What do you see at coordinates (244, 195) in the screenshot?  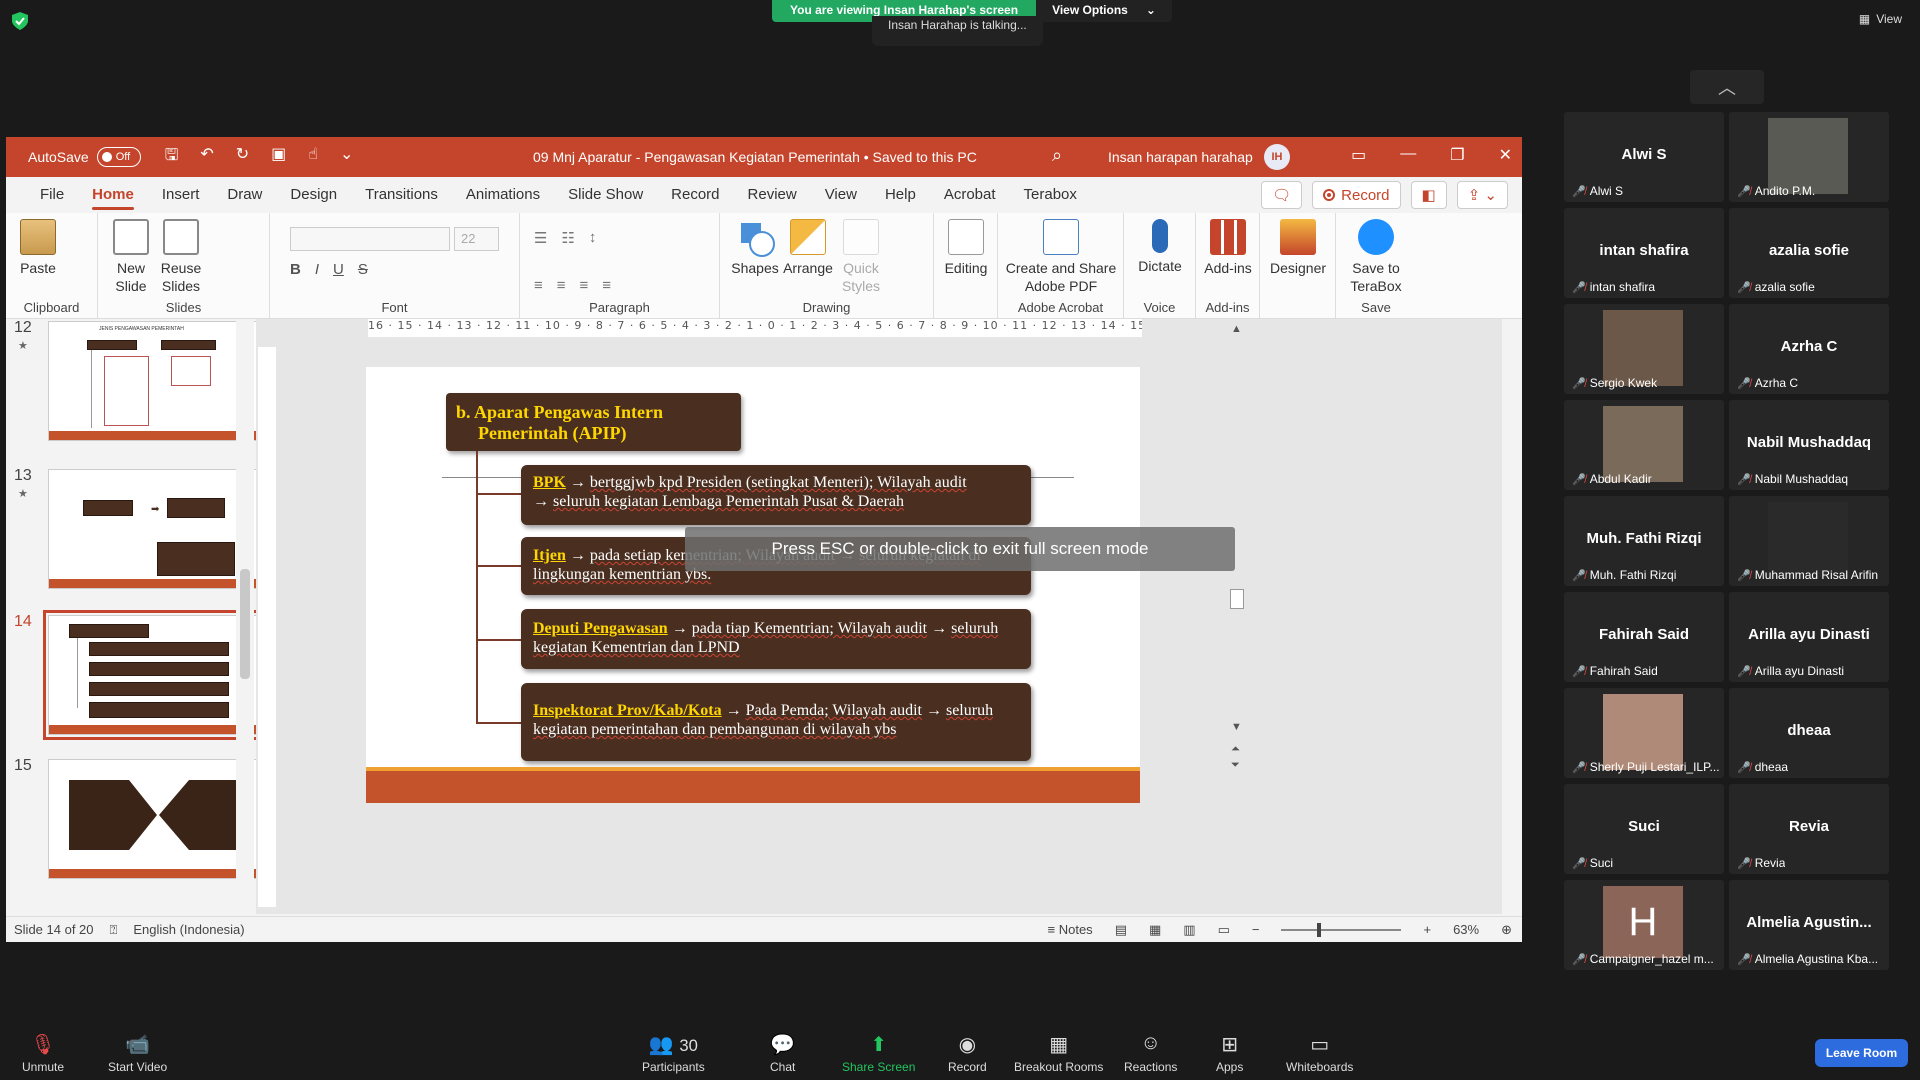 I see `tab-draw: Draw` at bounding box center [244, 195].